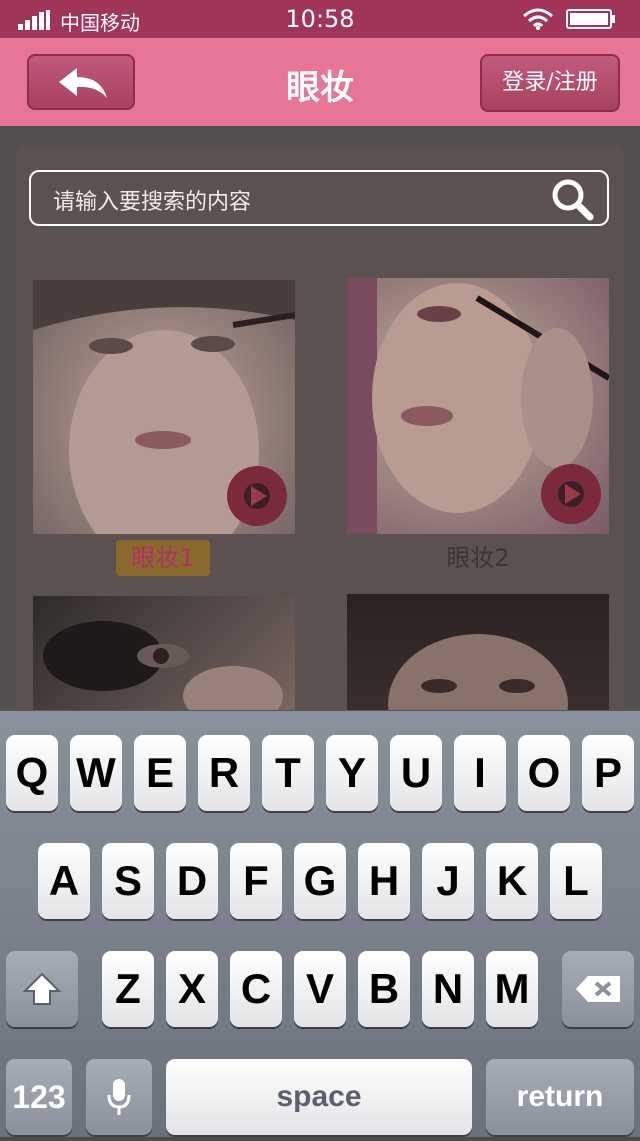  What do you see at coordinates (544, 773) in the screenshot?
I see `key-o: O` at bounding box center [544, 773].